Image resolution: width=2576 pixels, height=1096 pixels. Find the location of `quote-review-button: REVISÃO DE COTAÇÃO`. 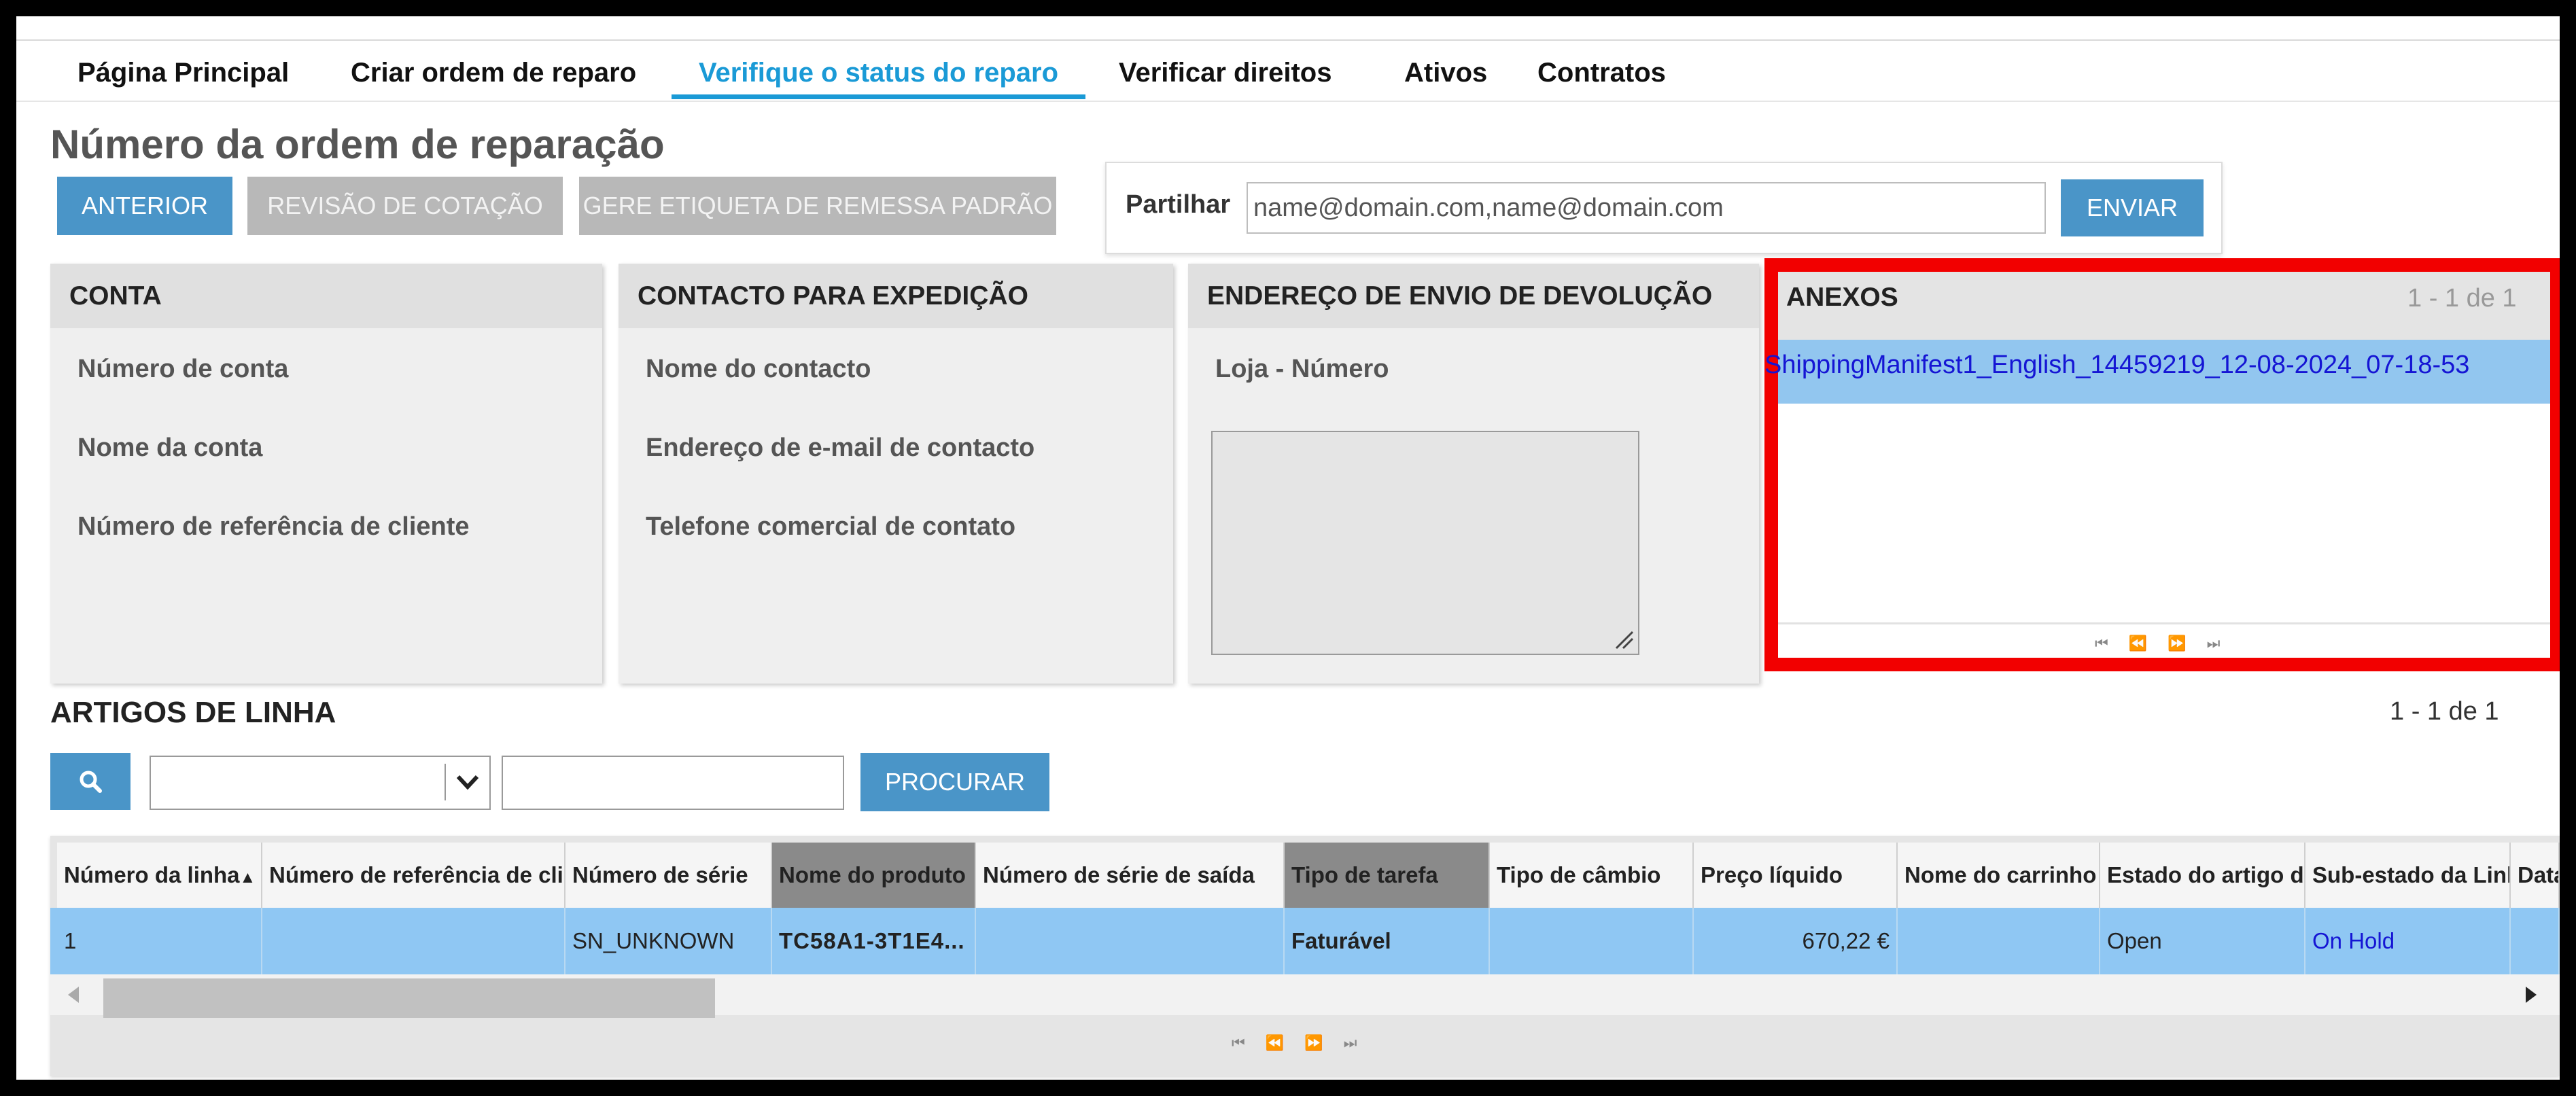

quote-review-button: REVISÃO DE COTAÇÃO is located at coordinates (405, 206).